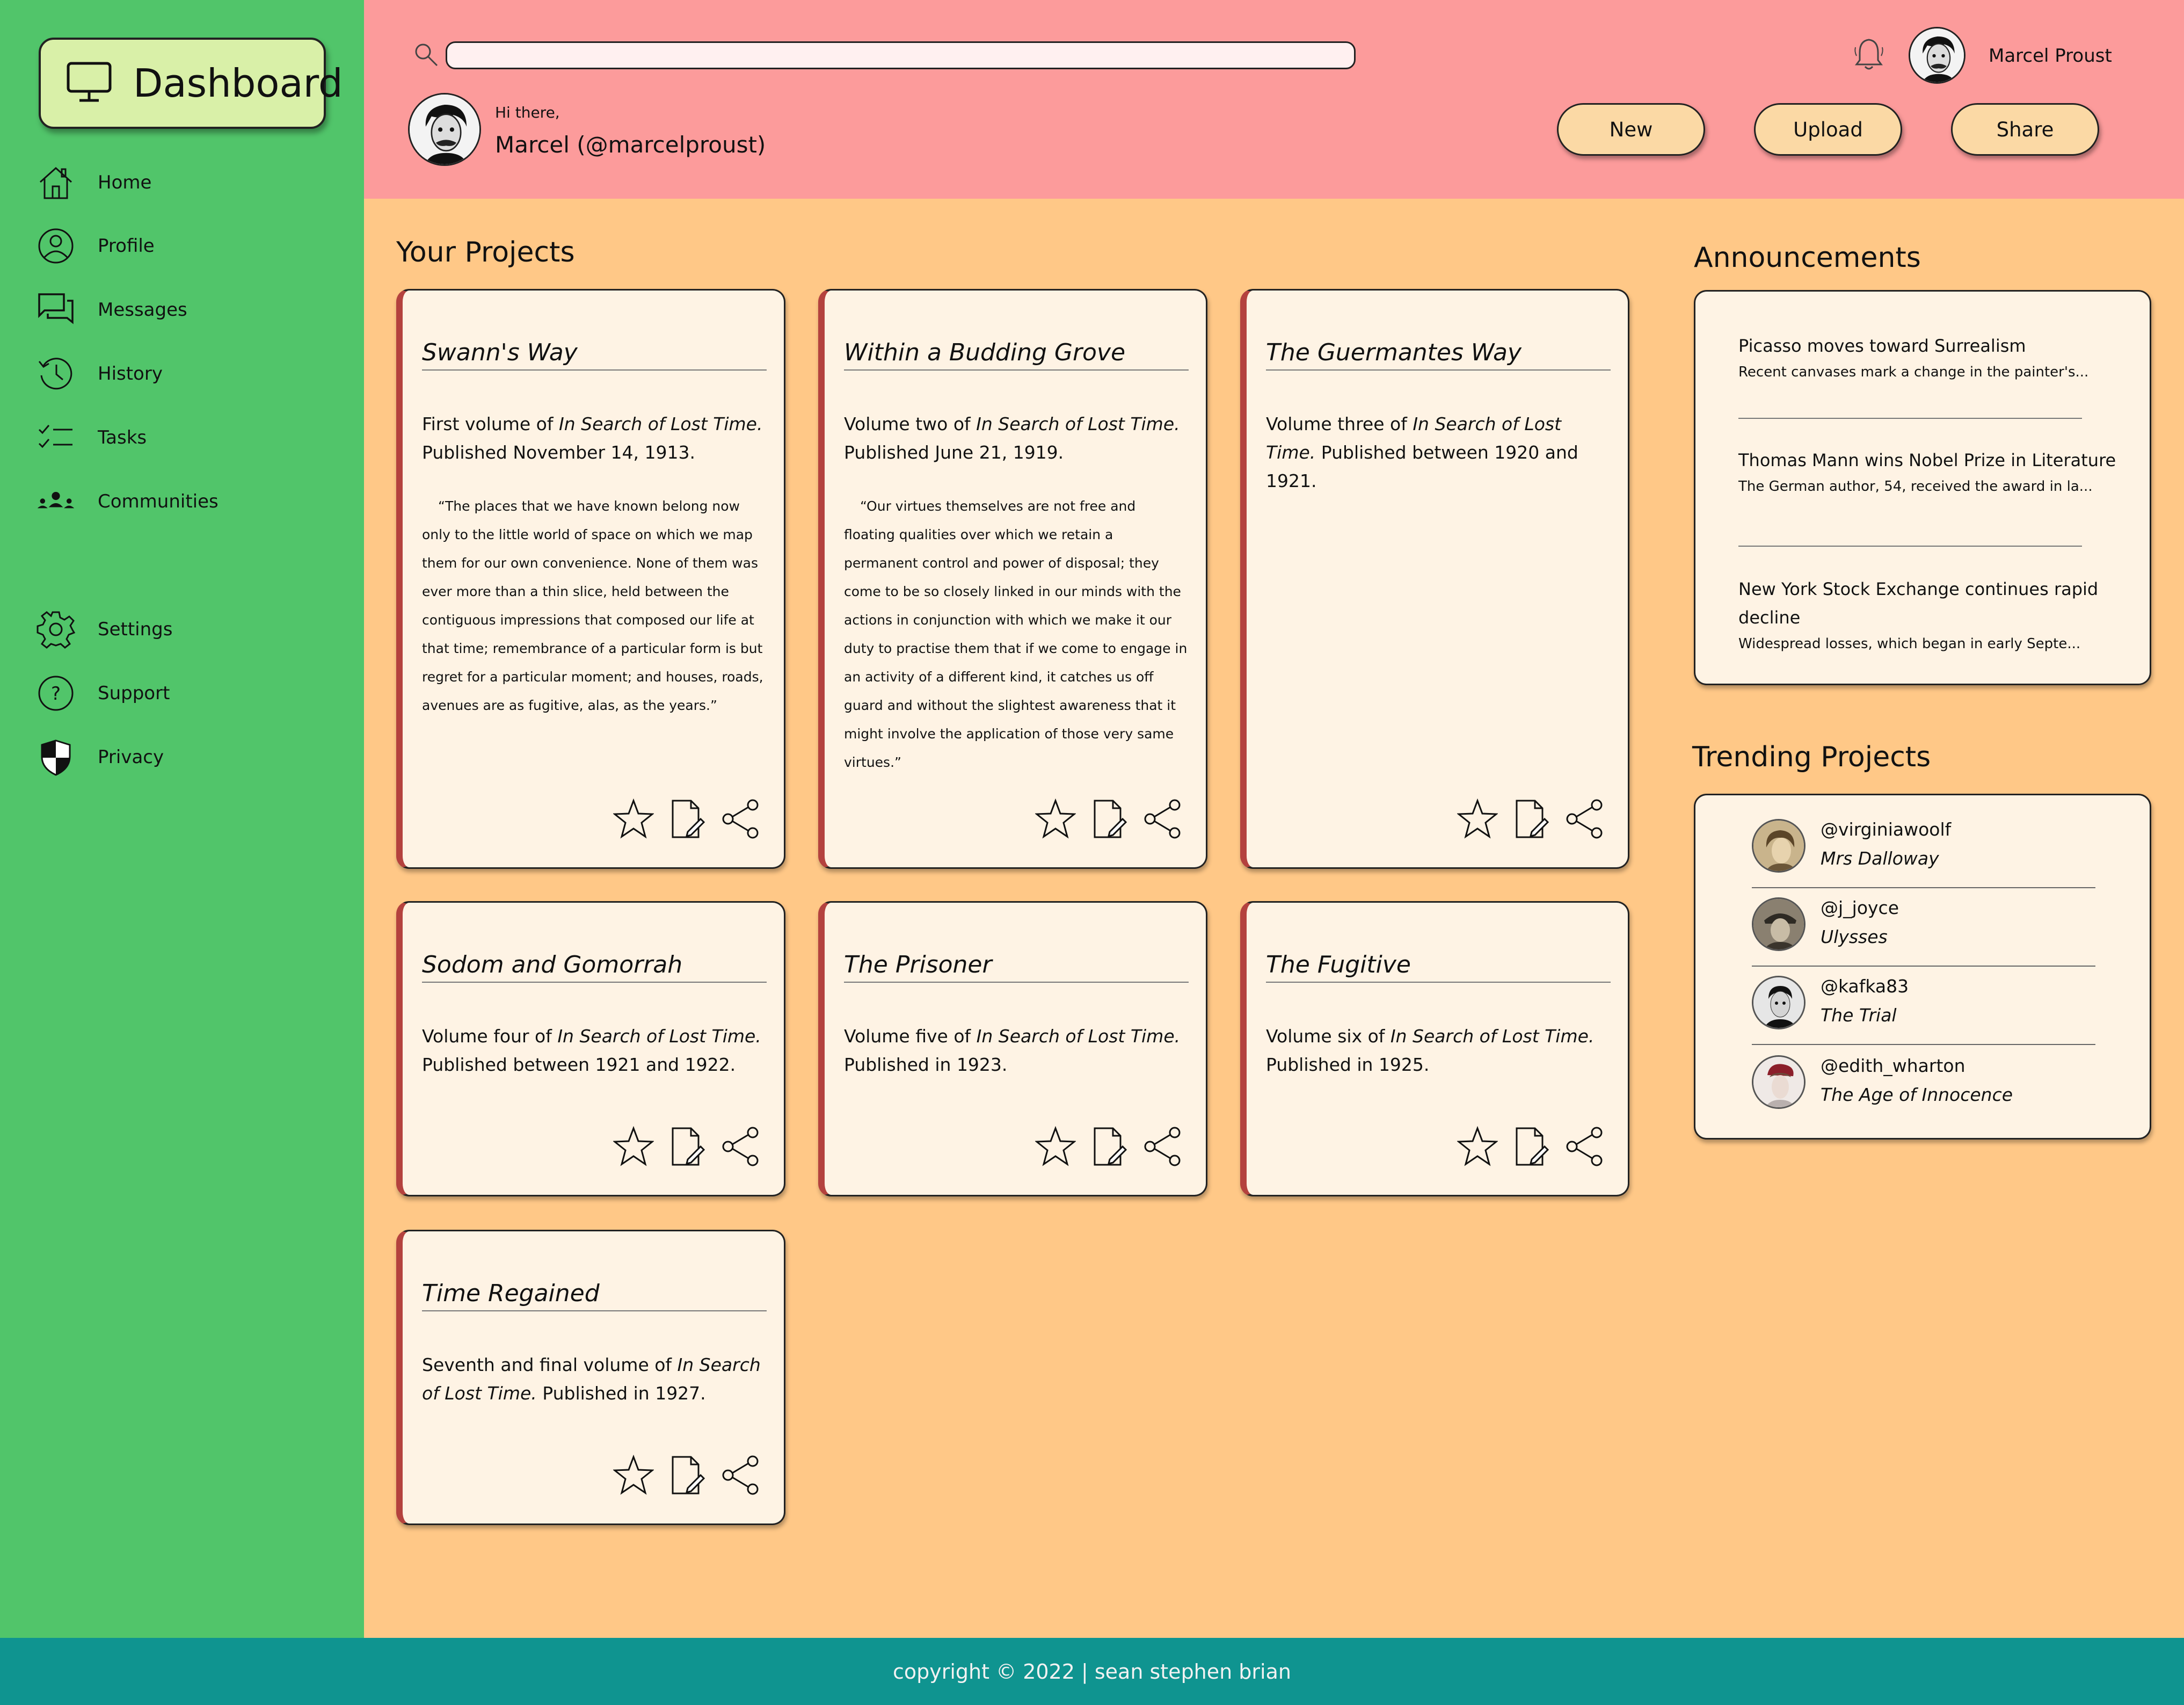  What do you see at coordinates (1859, 1015) in the screenshot?
I see `trending-book: The Trial` at bounding box center [1859, 1015].